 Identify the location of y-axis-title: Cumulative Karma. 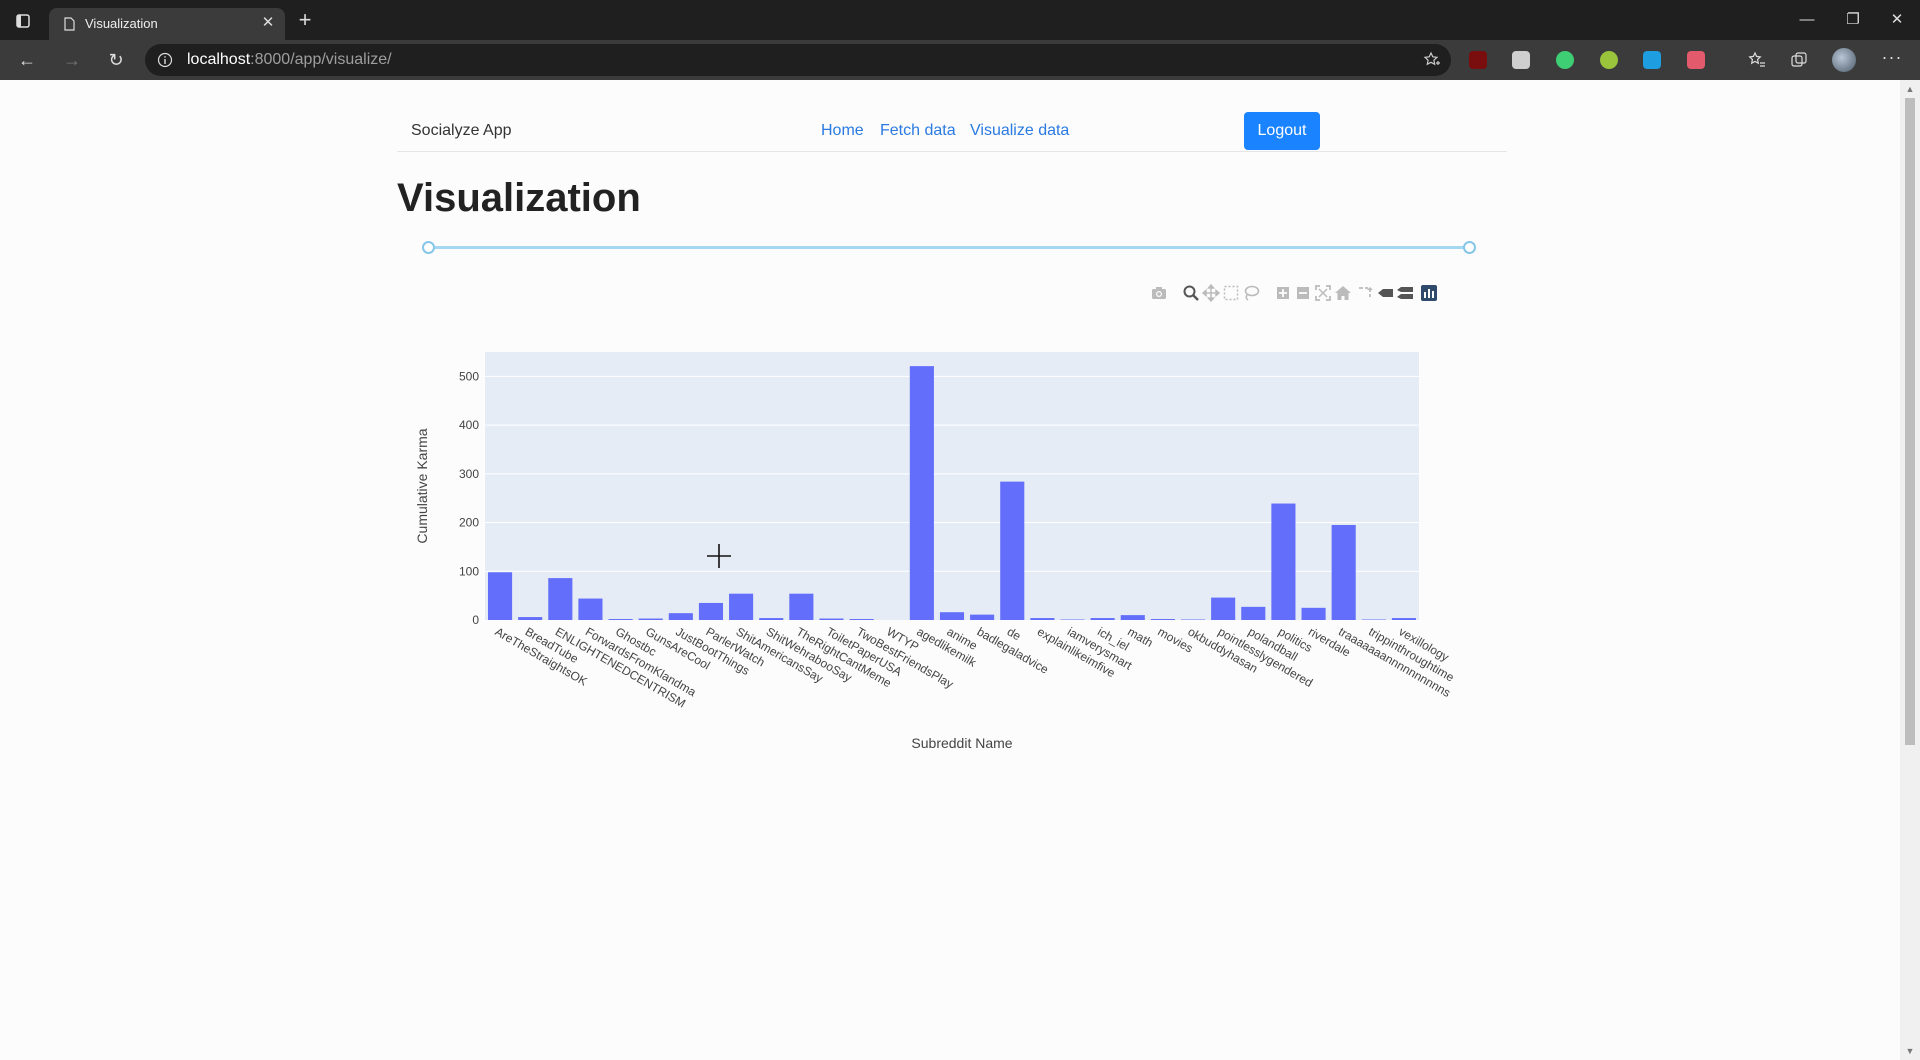
(422, 485).